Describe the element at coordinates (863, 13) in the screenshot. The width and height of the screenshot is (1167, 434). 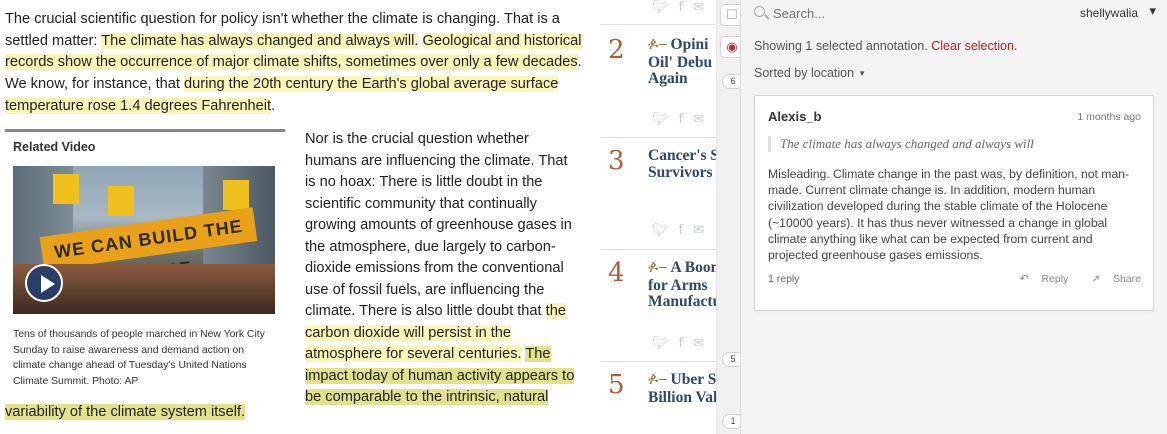
I see `search-input` at that location.